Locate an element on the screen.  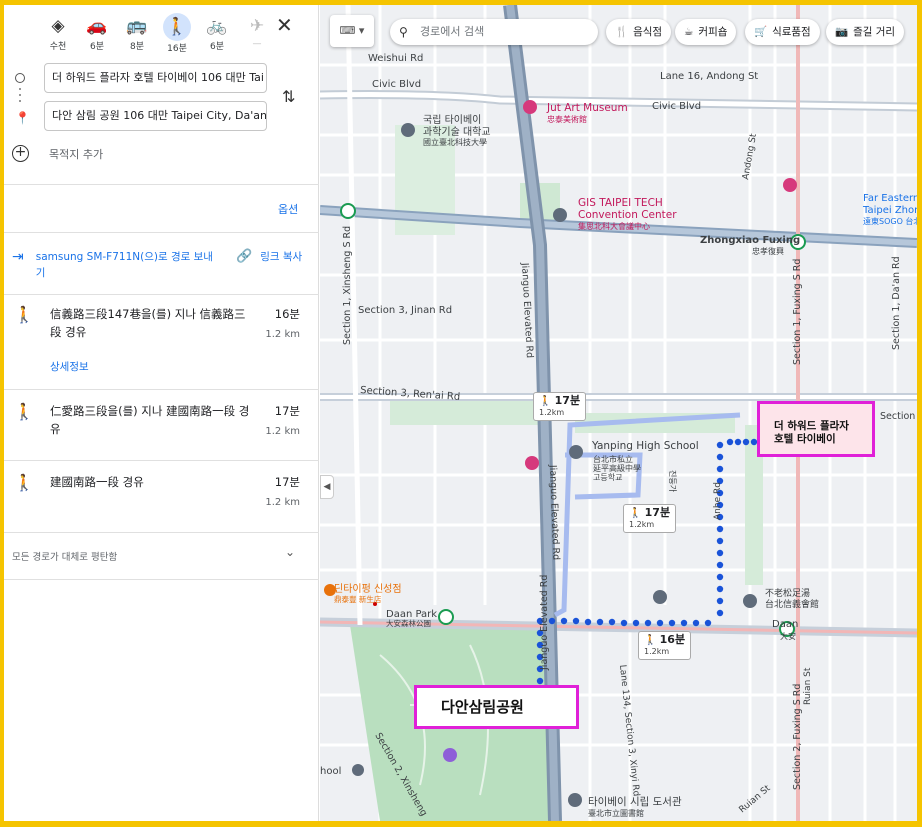
label-lane16: Lane 16, Andong St is located at coordinates (709, 76).